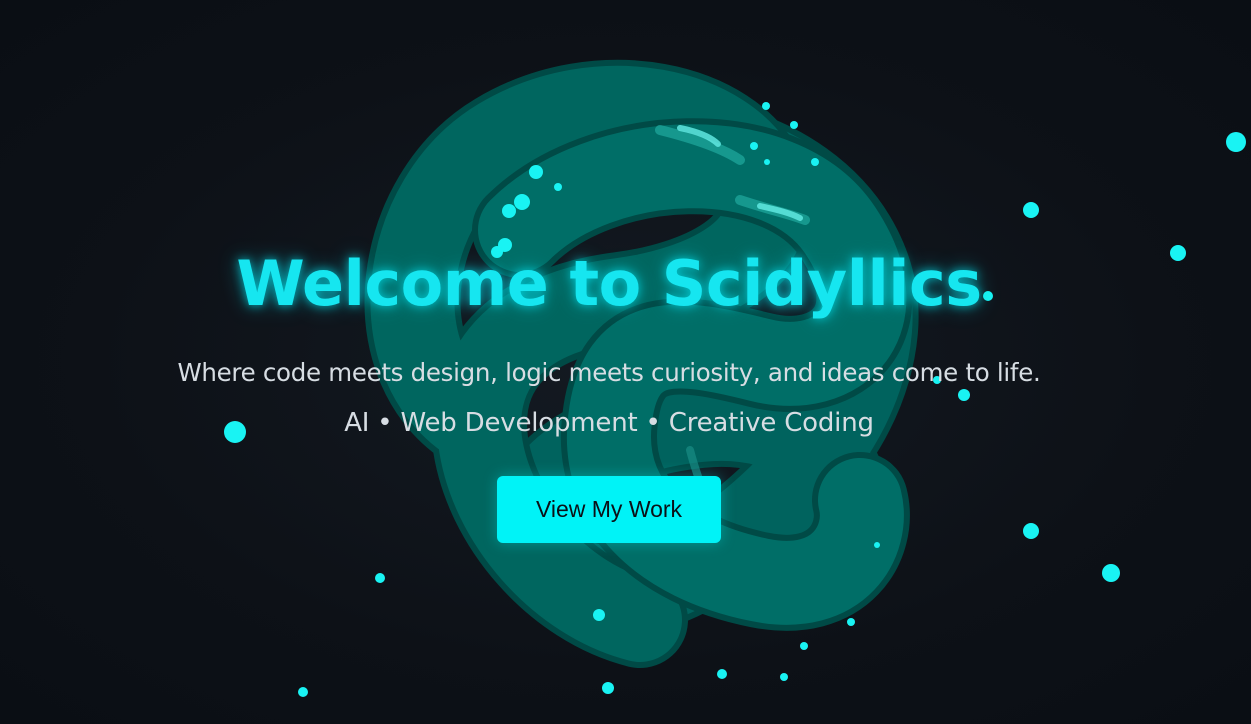  Describe the element at coordinates (609, 509) in the screenshot. I see `view-my-work-button: View My Work` at that location.